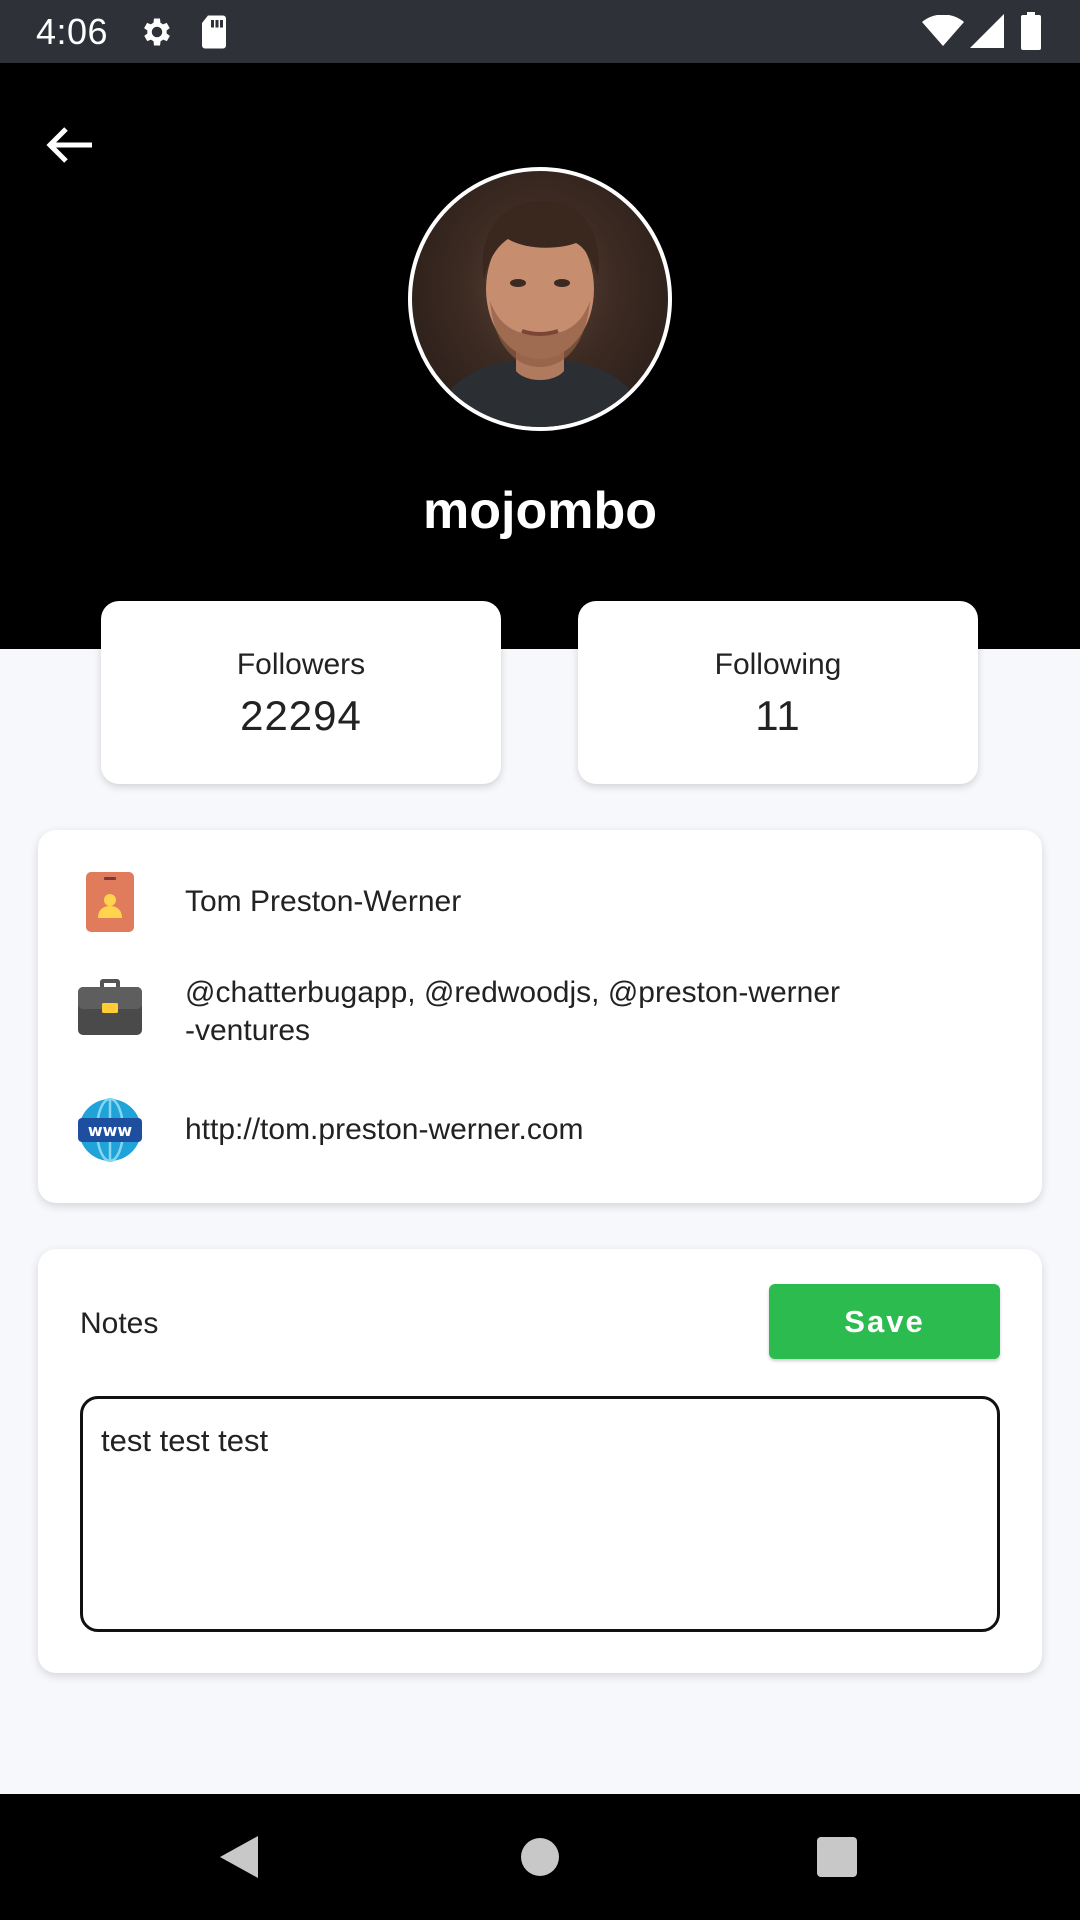  Describe the element at coordinates (119, 1323) in the screenshot. I see `notes-label: Notes` at that location.